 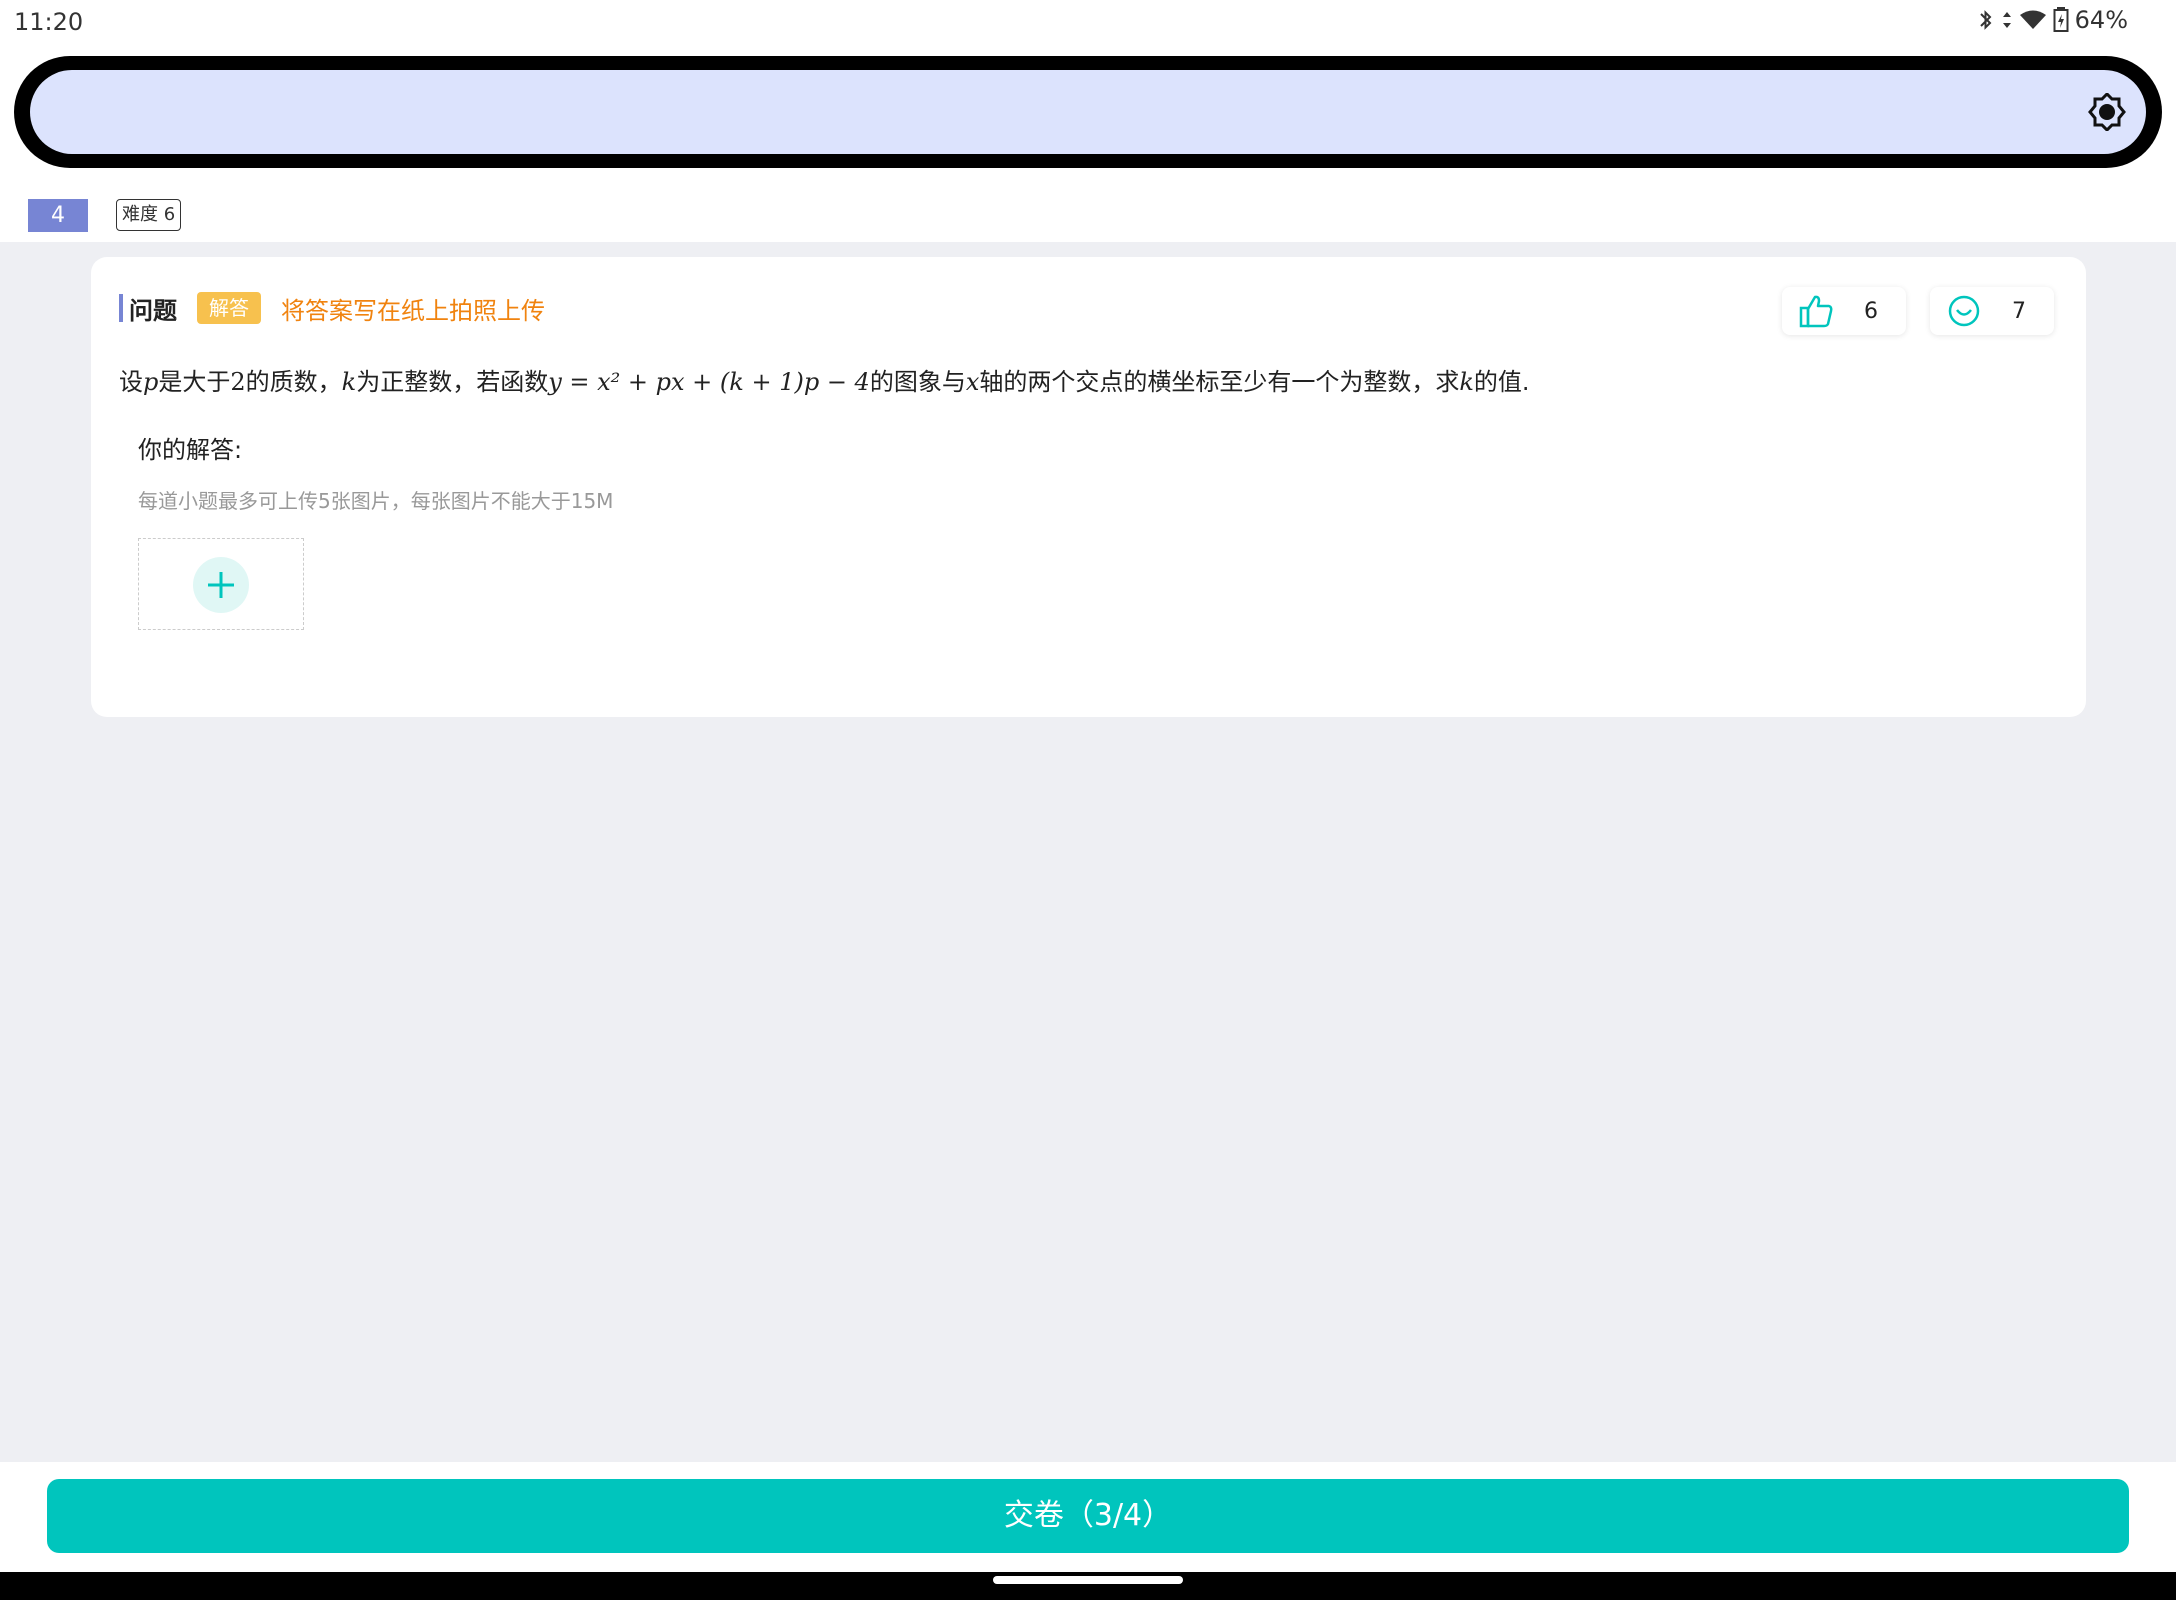 I want to click on home-indicator, so click(x=1088, y=1580).